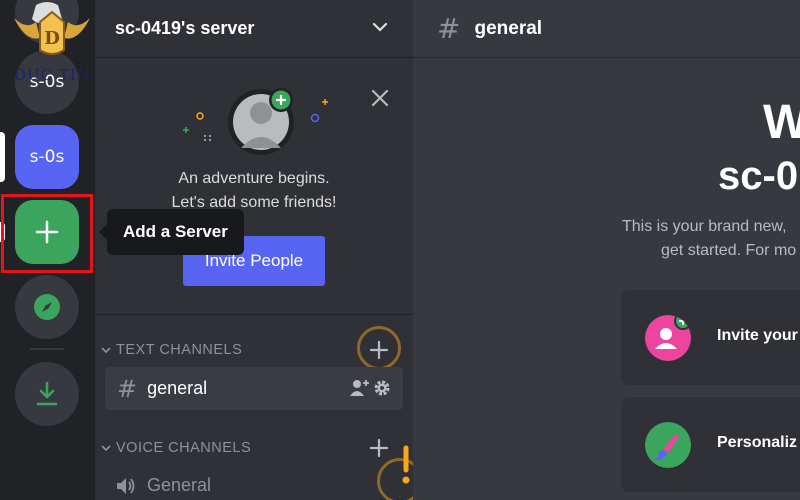 The width and height of the screenshot is (800, 500). Describe the element at coordinates (175, 231) in the screenshot. I see `tooltip-text: Add a Server` at that location.